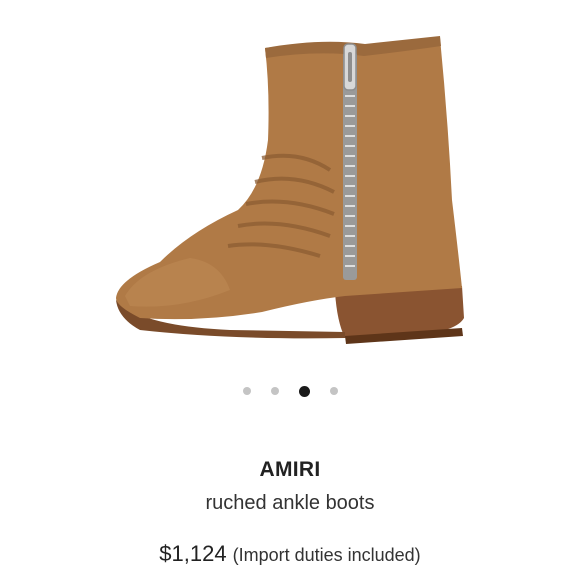 Image resolution: width=580 pixels, height=580 pixels. Describe the element at coordinates (290, 391) in the screenshot. I see `carousel-dots` at that location.